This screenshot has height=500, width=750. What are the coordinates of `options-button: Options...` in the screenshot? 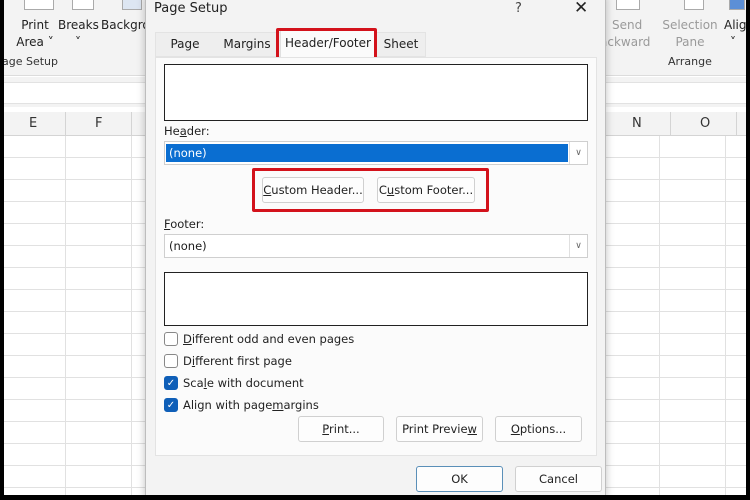 It's located at (538, 429).